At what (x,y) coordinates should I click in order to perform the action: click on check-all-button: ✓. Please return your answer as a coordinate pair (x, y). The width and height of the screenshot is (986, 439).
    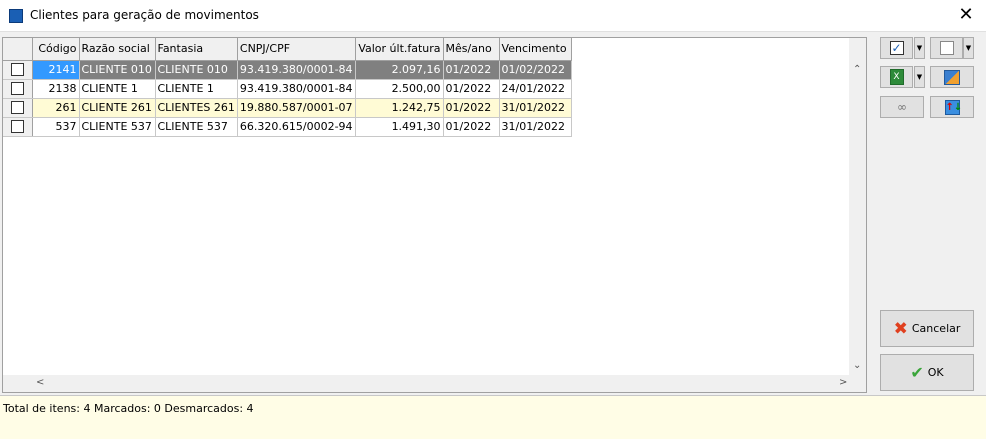
    Looking at the image, I should click on (896, 48).